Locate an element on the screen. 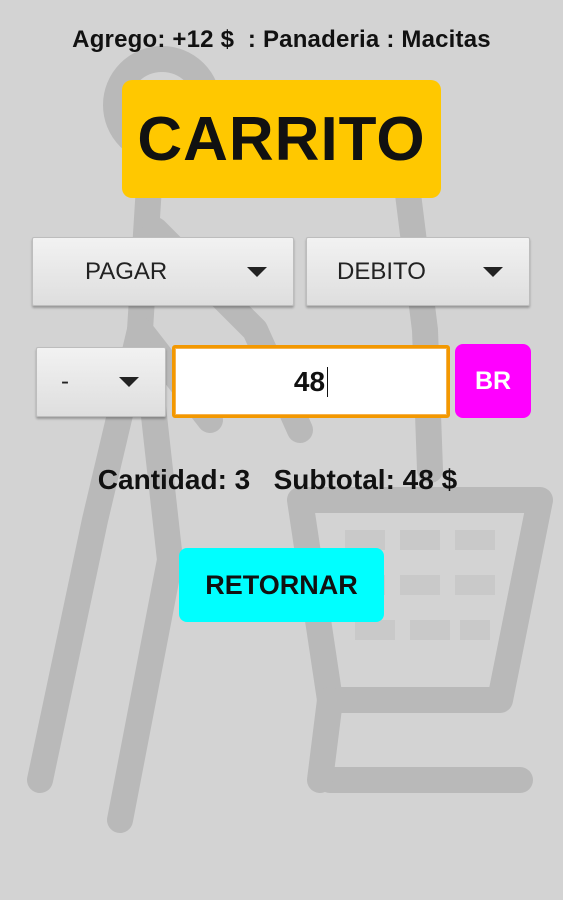 The height and width of the screenshot is (900, 563). option-label: - is located at coordinates (65, 381).